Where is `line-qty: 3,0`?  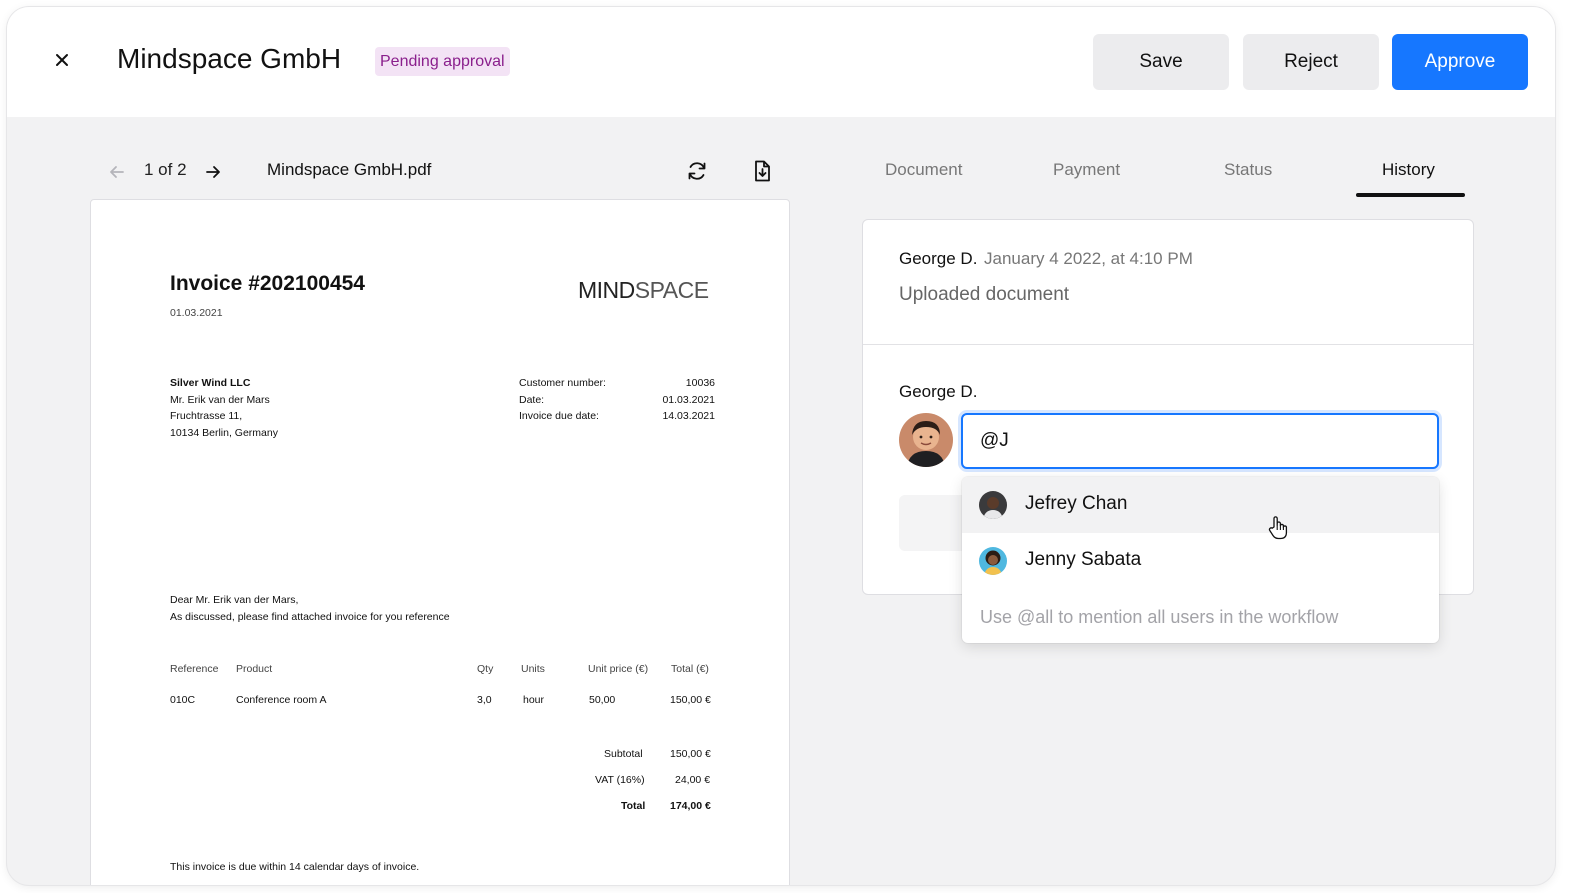 line-qty: 3,0 is located at coordinates (484, 700).